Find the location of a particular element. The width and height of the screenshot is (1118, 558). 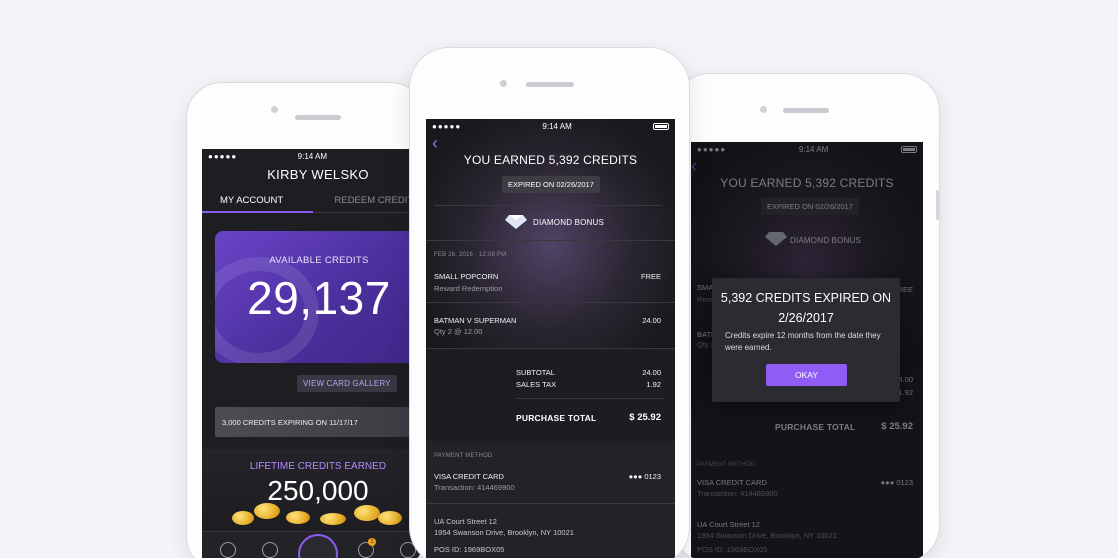

lifetime-credits-label: LIFETIME CREDITS EARNED is located at coordinates (318, 466).